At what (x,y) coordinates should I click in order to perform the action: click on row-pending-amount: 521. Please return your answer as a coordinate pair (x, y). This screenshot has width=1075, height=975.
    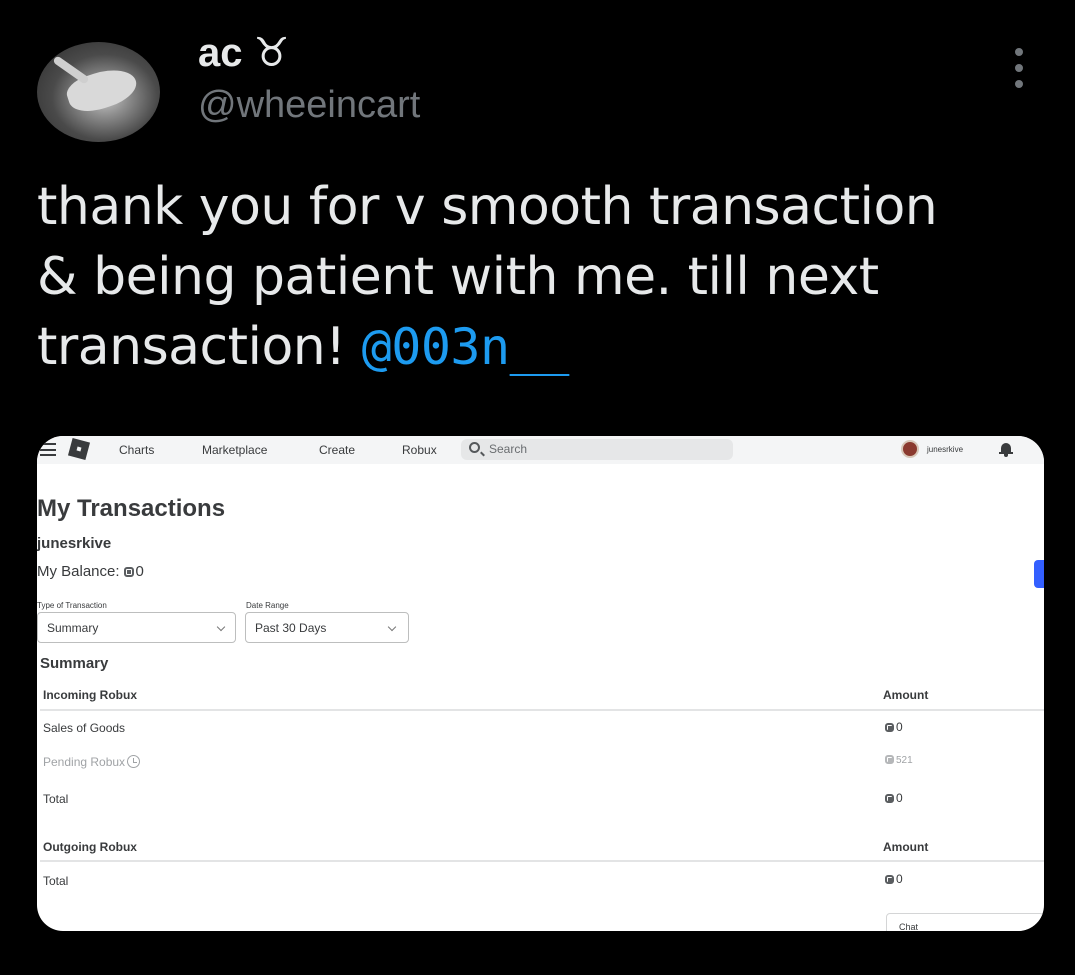
    Looking at the image, I should click on (899, 760).